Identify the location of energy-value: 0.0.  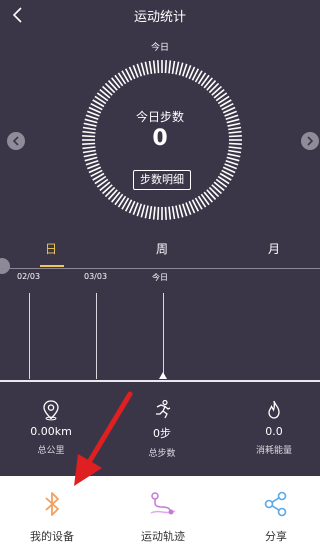
(274, 431).